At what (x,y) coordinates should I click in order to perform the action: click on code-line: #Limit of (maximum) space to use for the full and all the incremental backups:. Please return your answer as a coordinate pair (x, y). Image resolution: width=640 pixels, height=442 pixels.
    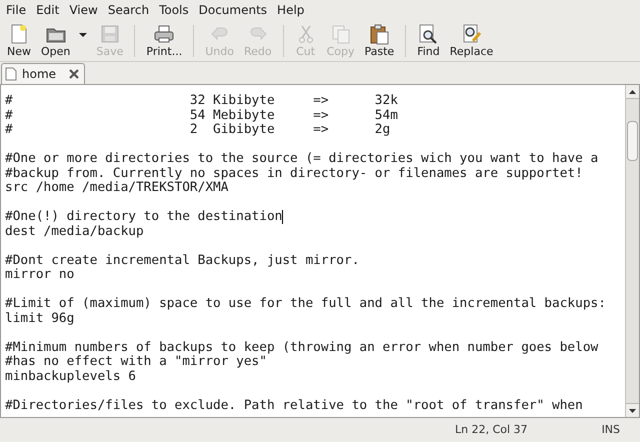
    Looking at the image, I should click on (305, 304).